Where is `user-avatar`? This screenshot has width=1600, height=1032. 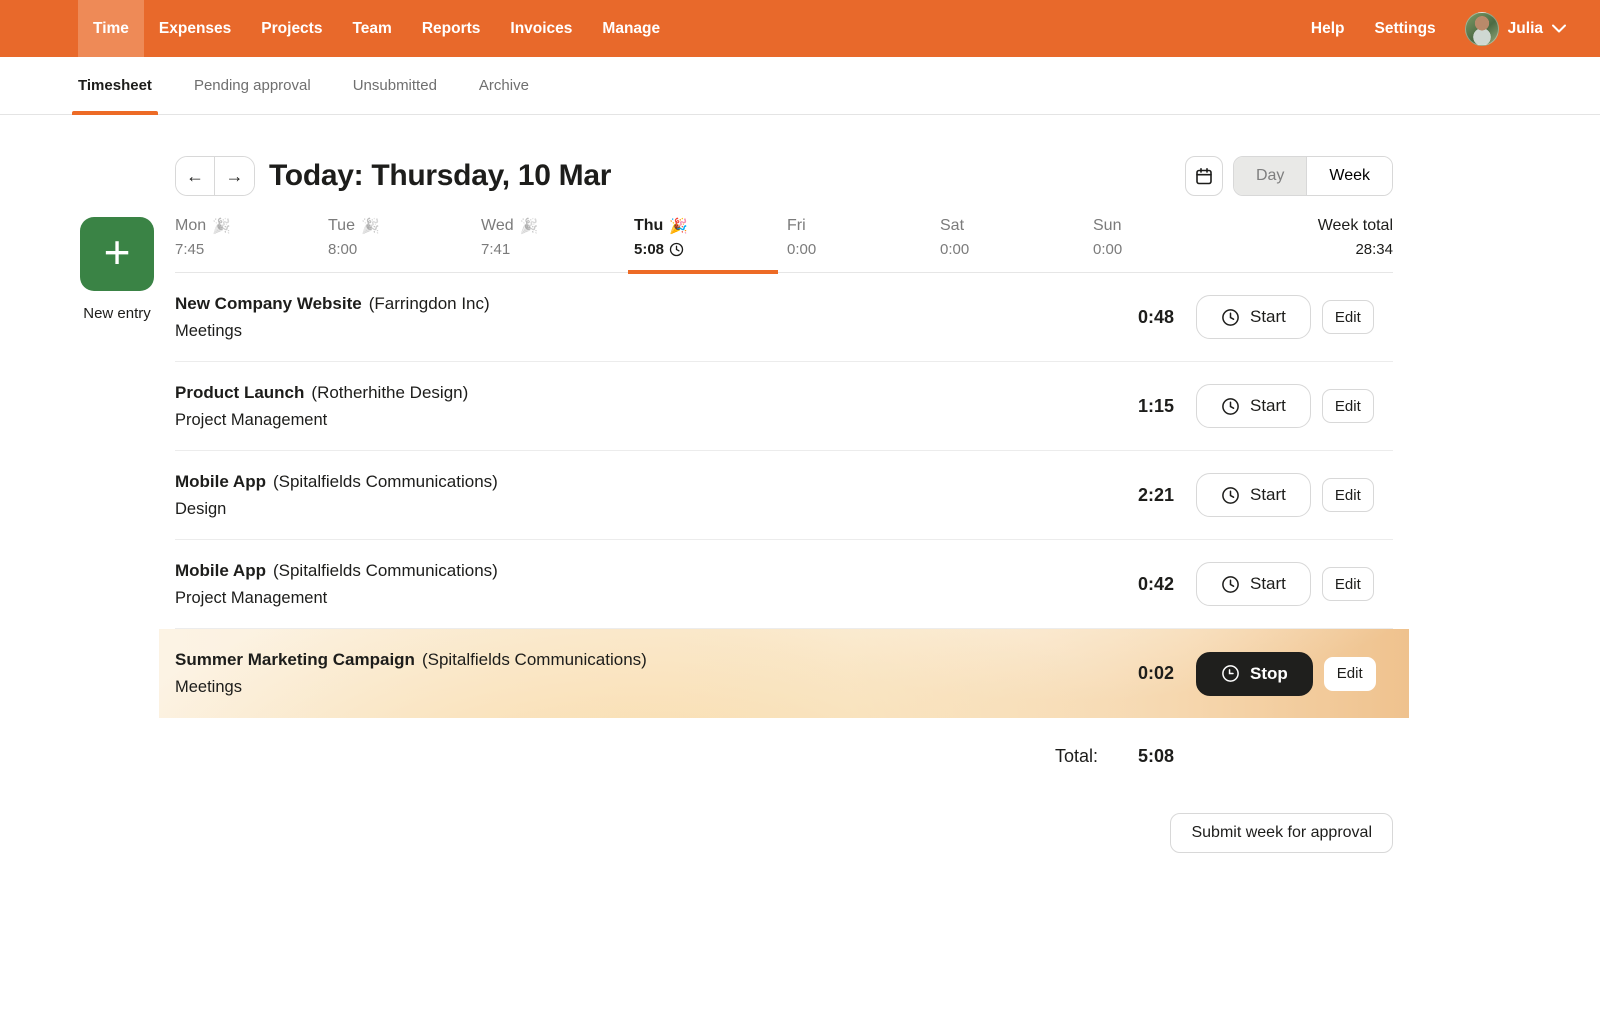 user-avatar is located at coordinates (1481, 28).